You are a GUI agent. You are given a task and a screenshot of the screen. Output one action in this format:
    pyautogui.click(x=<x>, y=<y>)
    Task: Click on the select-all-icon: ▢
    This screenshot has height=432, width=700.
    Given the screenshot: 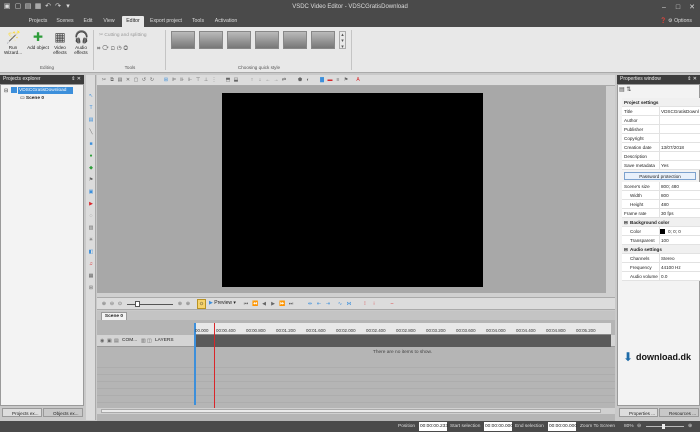 What is the action you would take?
    pyautogui.click(x=136, y=80)
    